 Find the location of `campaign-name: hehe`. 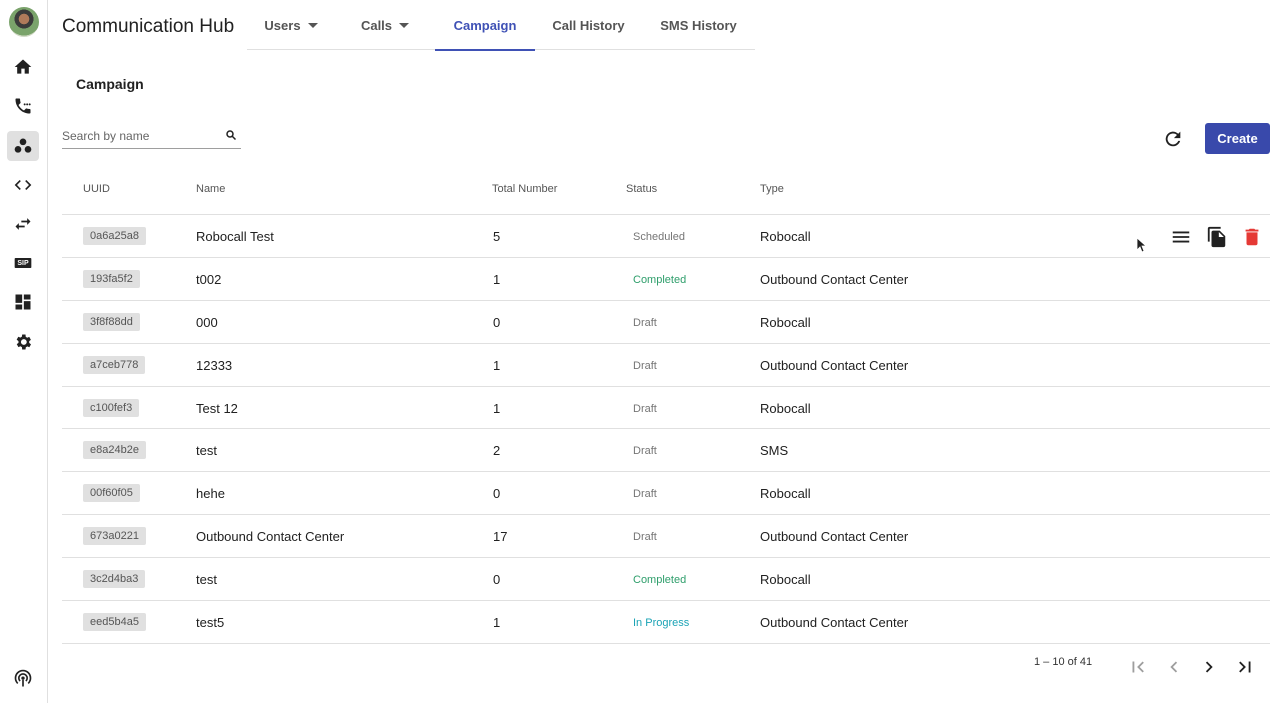

campaign-name: hehe is located at coordinates (210, 494).